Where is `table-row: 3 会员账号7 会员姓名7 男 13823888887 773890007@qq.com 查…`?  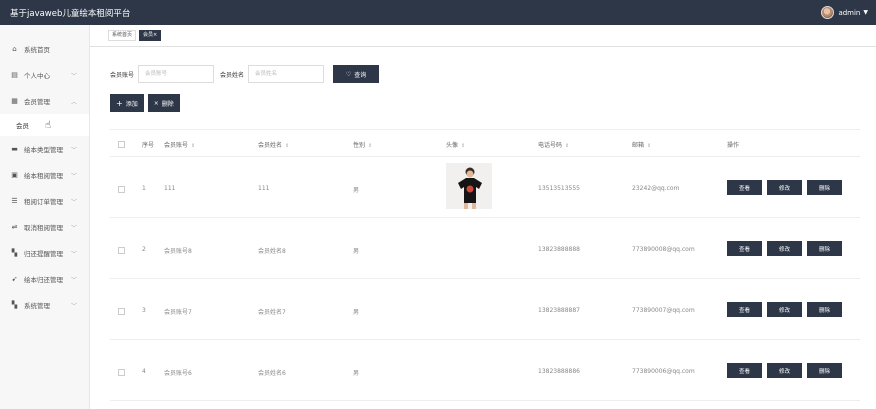 table-row: 3 会员账号7 会员姓名7 男 13823888887 773890007@qq.com 查… is located at coordinates (485, 309).